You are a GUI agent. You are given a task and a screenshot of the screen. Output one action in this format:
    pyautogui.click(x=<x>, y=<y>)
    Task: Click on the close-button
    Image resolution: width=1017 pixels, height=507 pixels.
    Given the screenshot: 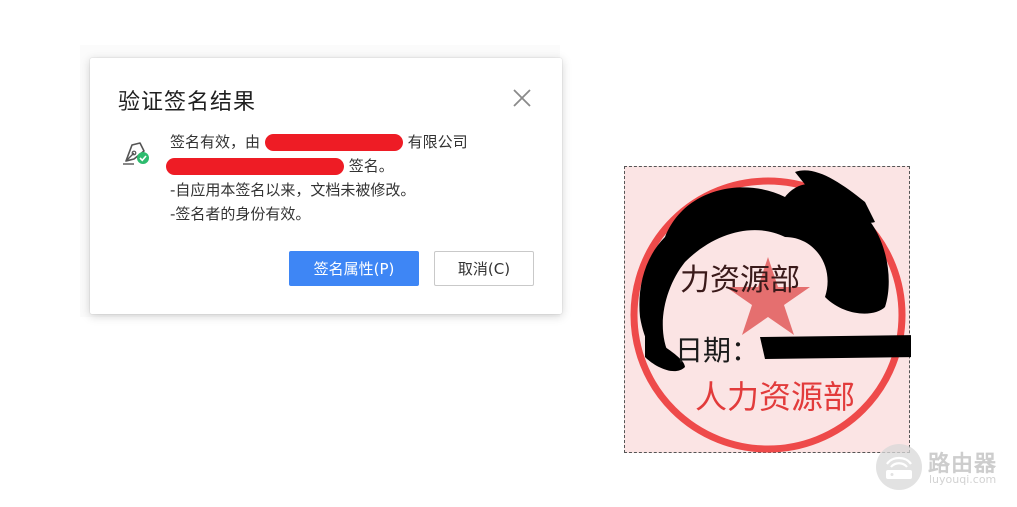 What is the action you would take?
    pyautogui.click(x=522, y=98)
    